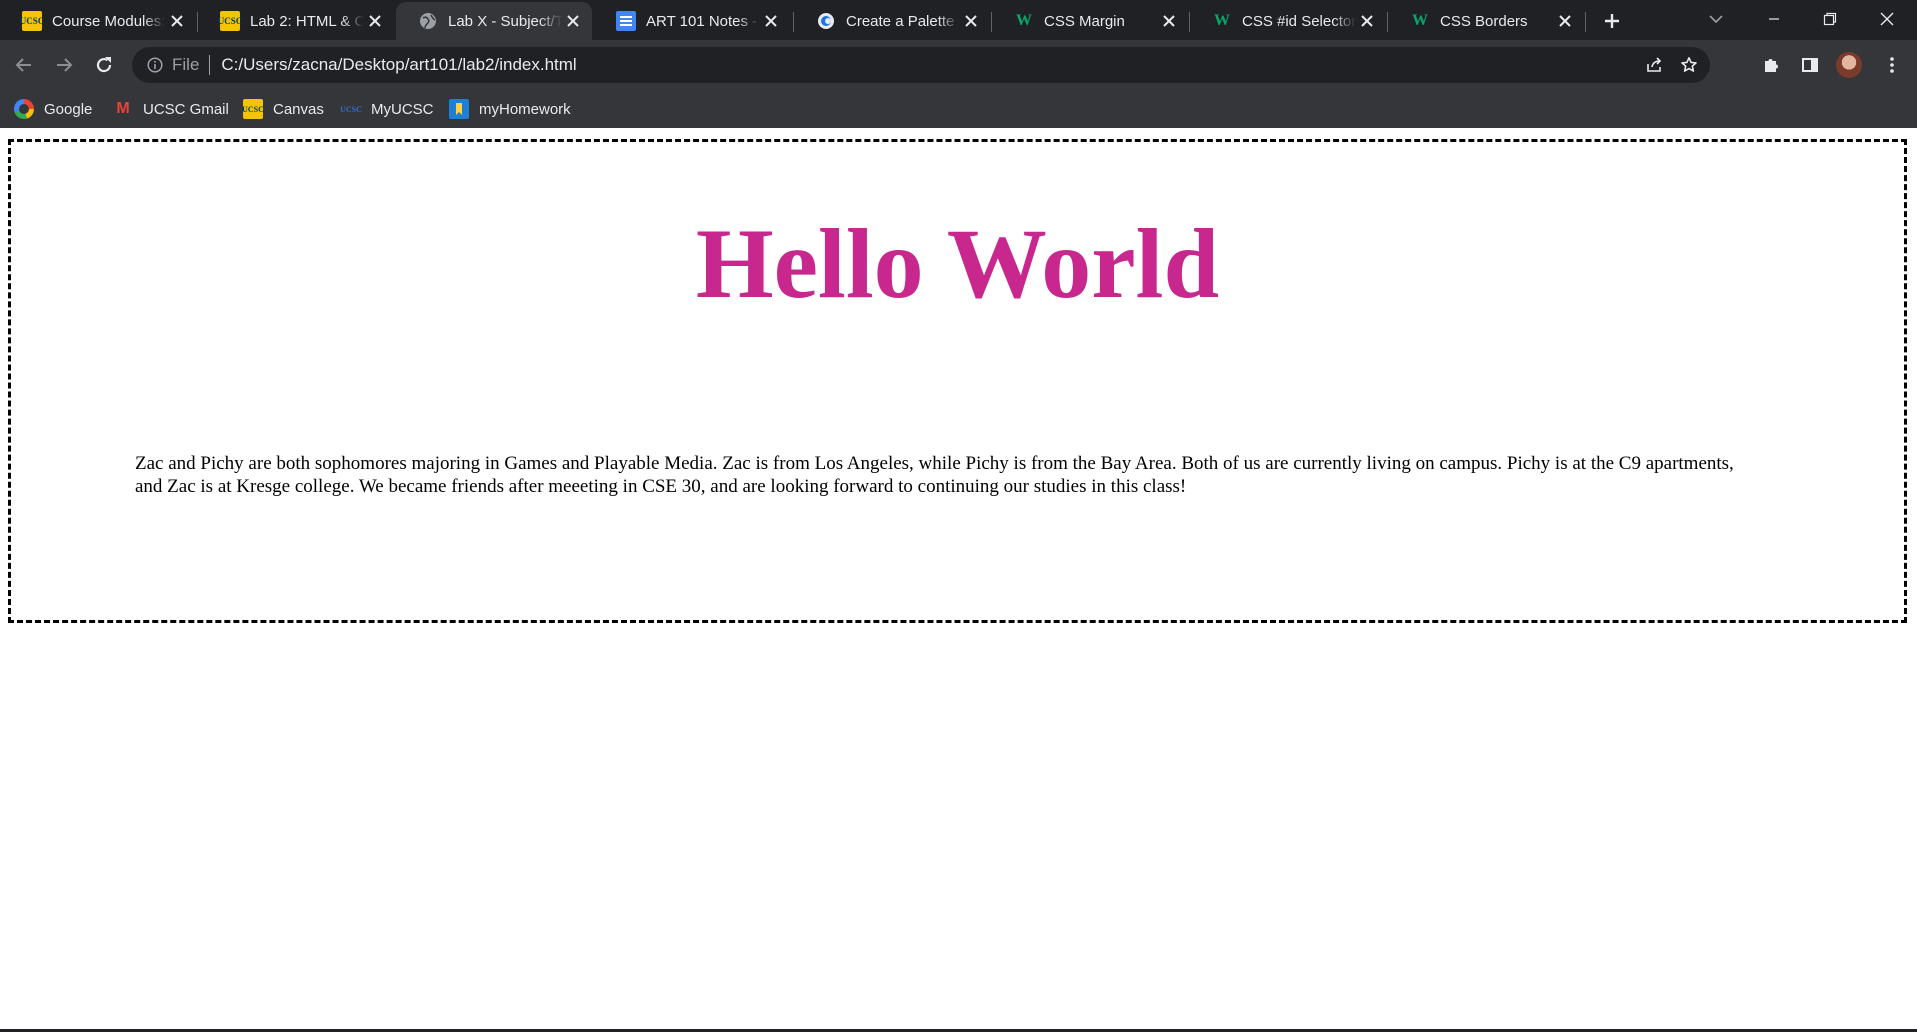  Describe the element at coordinates (155, 65) in the screenshot. I see `info-icon` at that location.